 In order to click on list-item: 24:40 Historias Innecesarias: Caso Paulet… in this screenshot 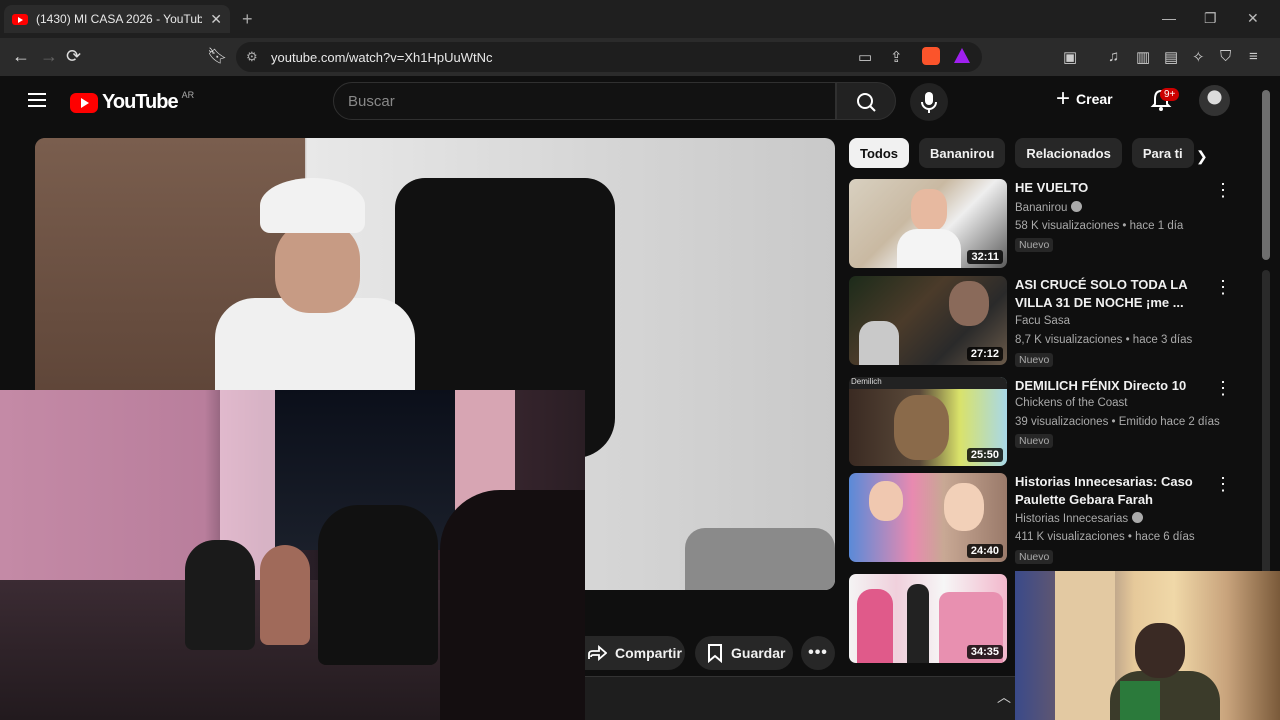, I will do `click(1045, 518)`.